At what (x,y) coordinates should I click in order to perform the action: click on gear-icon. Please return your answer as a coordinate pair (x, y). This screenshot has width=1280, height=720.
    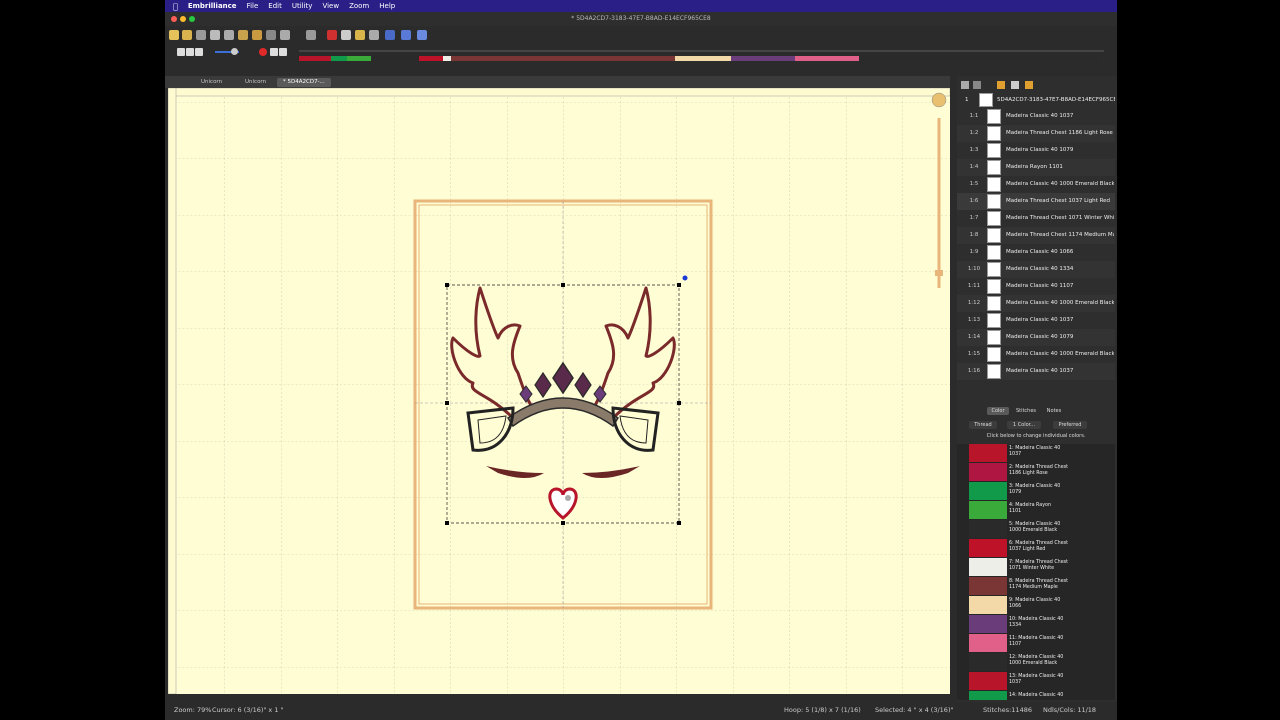
    Looking at the image, I should click on (374, 35).